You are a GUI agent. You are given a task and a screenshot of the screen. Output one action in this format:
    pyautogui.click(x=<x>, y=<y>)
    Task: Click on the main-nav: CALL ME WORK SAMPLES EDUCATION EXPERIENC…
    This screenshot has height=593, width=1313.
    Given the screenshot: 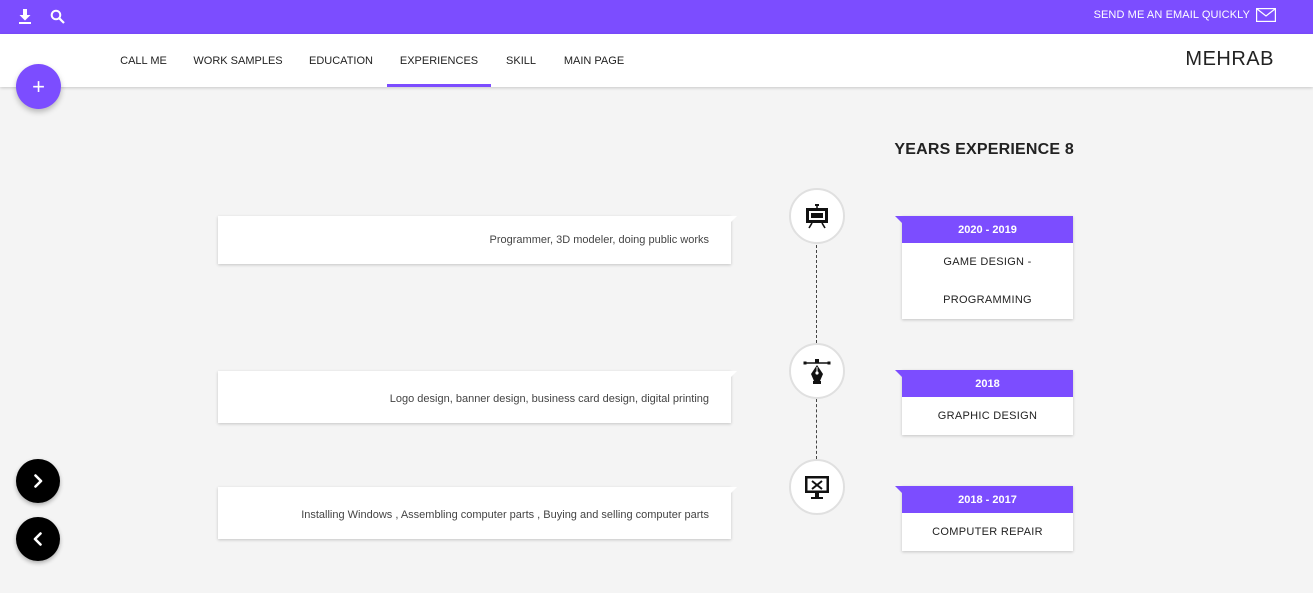 What is the action you would take?
    pyautogui.click(x=656, y=60)
    